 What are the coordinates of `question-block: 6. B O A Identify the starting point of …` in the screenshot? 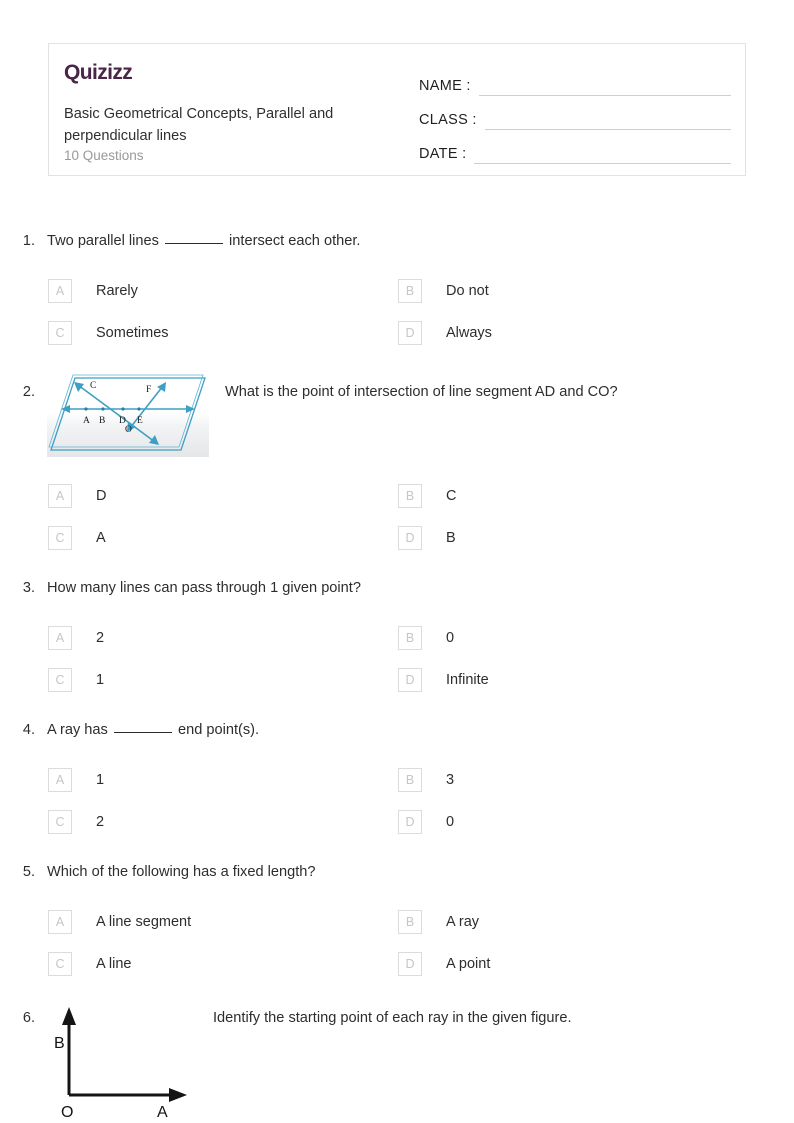 It's located at (397, 1062).